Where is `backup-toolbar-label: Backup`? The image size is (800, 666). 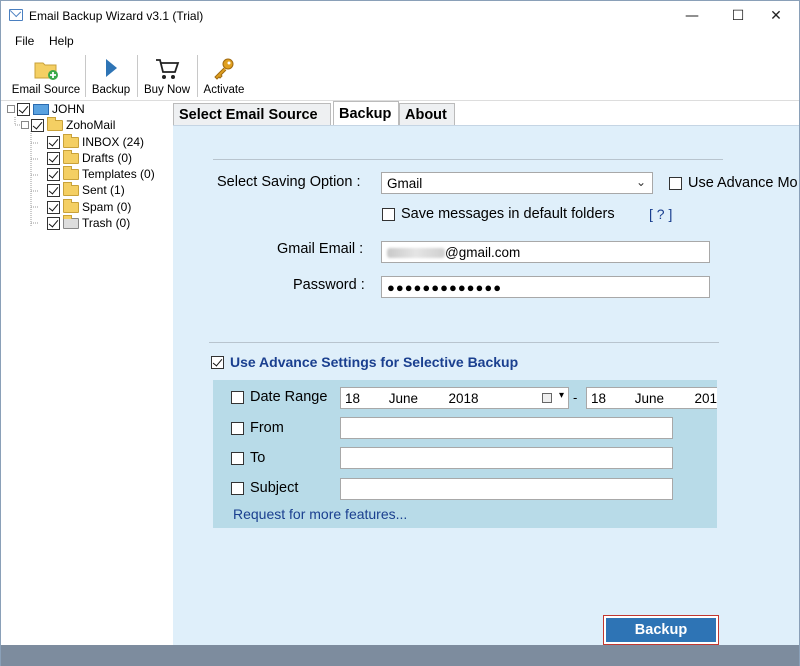
backup-toolbar-label: Backup is located at coordinates (111, 90).